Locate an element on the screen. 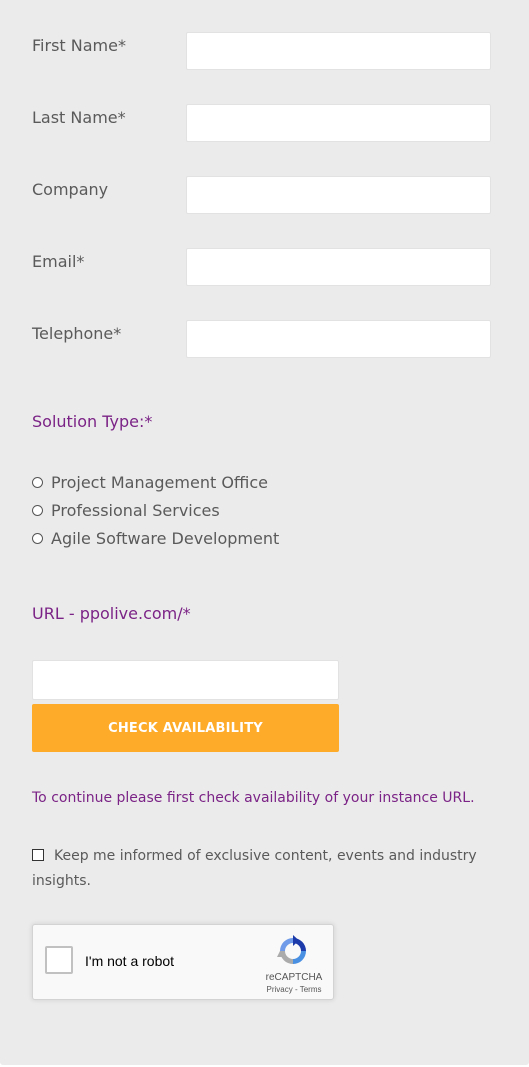 Image resolution: width=529 pixels, height=1067 pixels. first-name-label: First Name* is located at coordinates (79, 45).